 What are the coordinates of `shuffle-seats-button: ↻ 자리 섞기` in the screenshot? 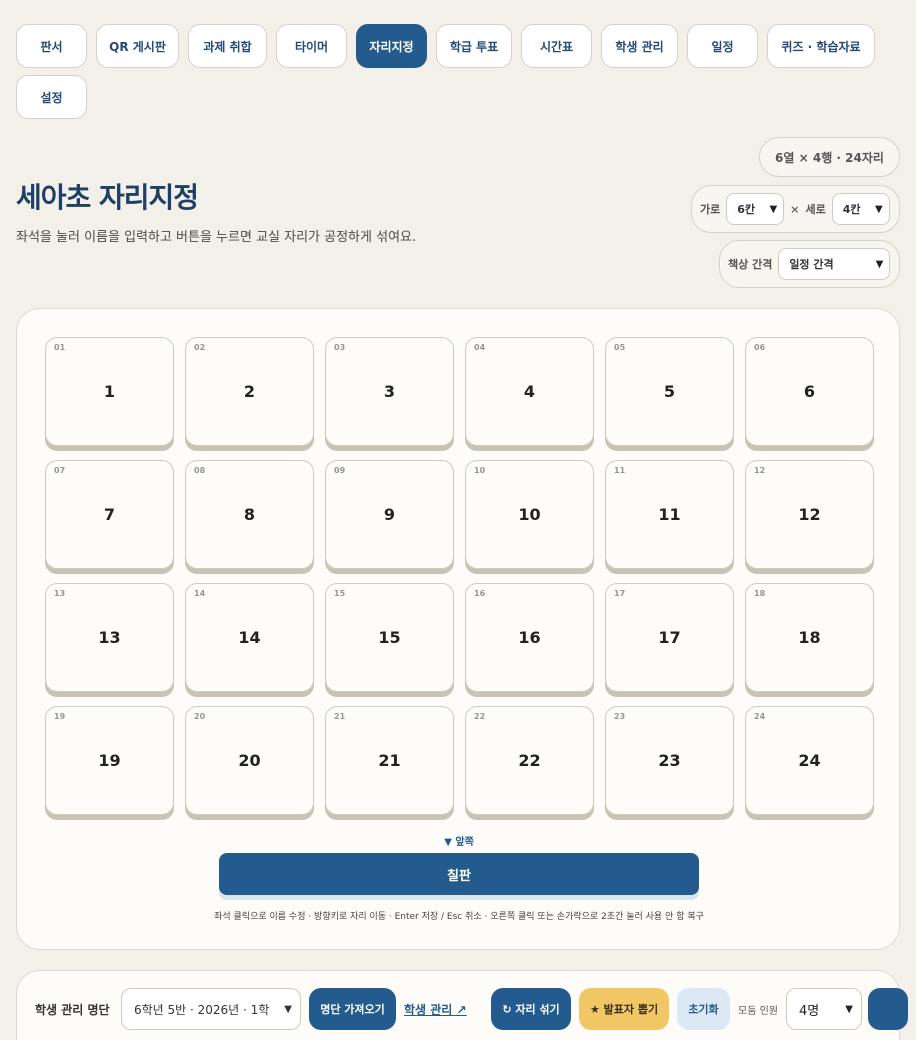 It's located at (531, 1009).